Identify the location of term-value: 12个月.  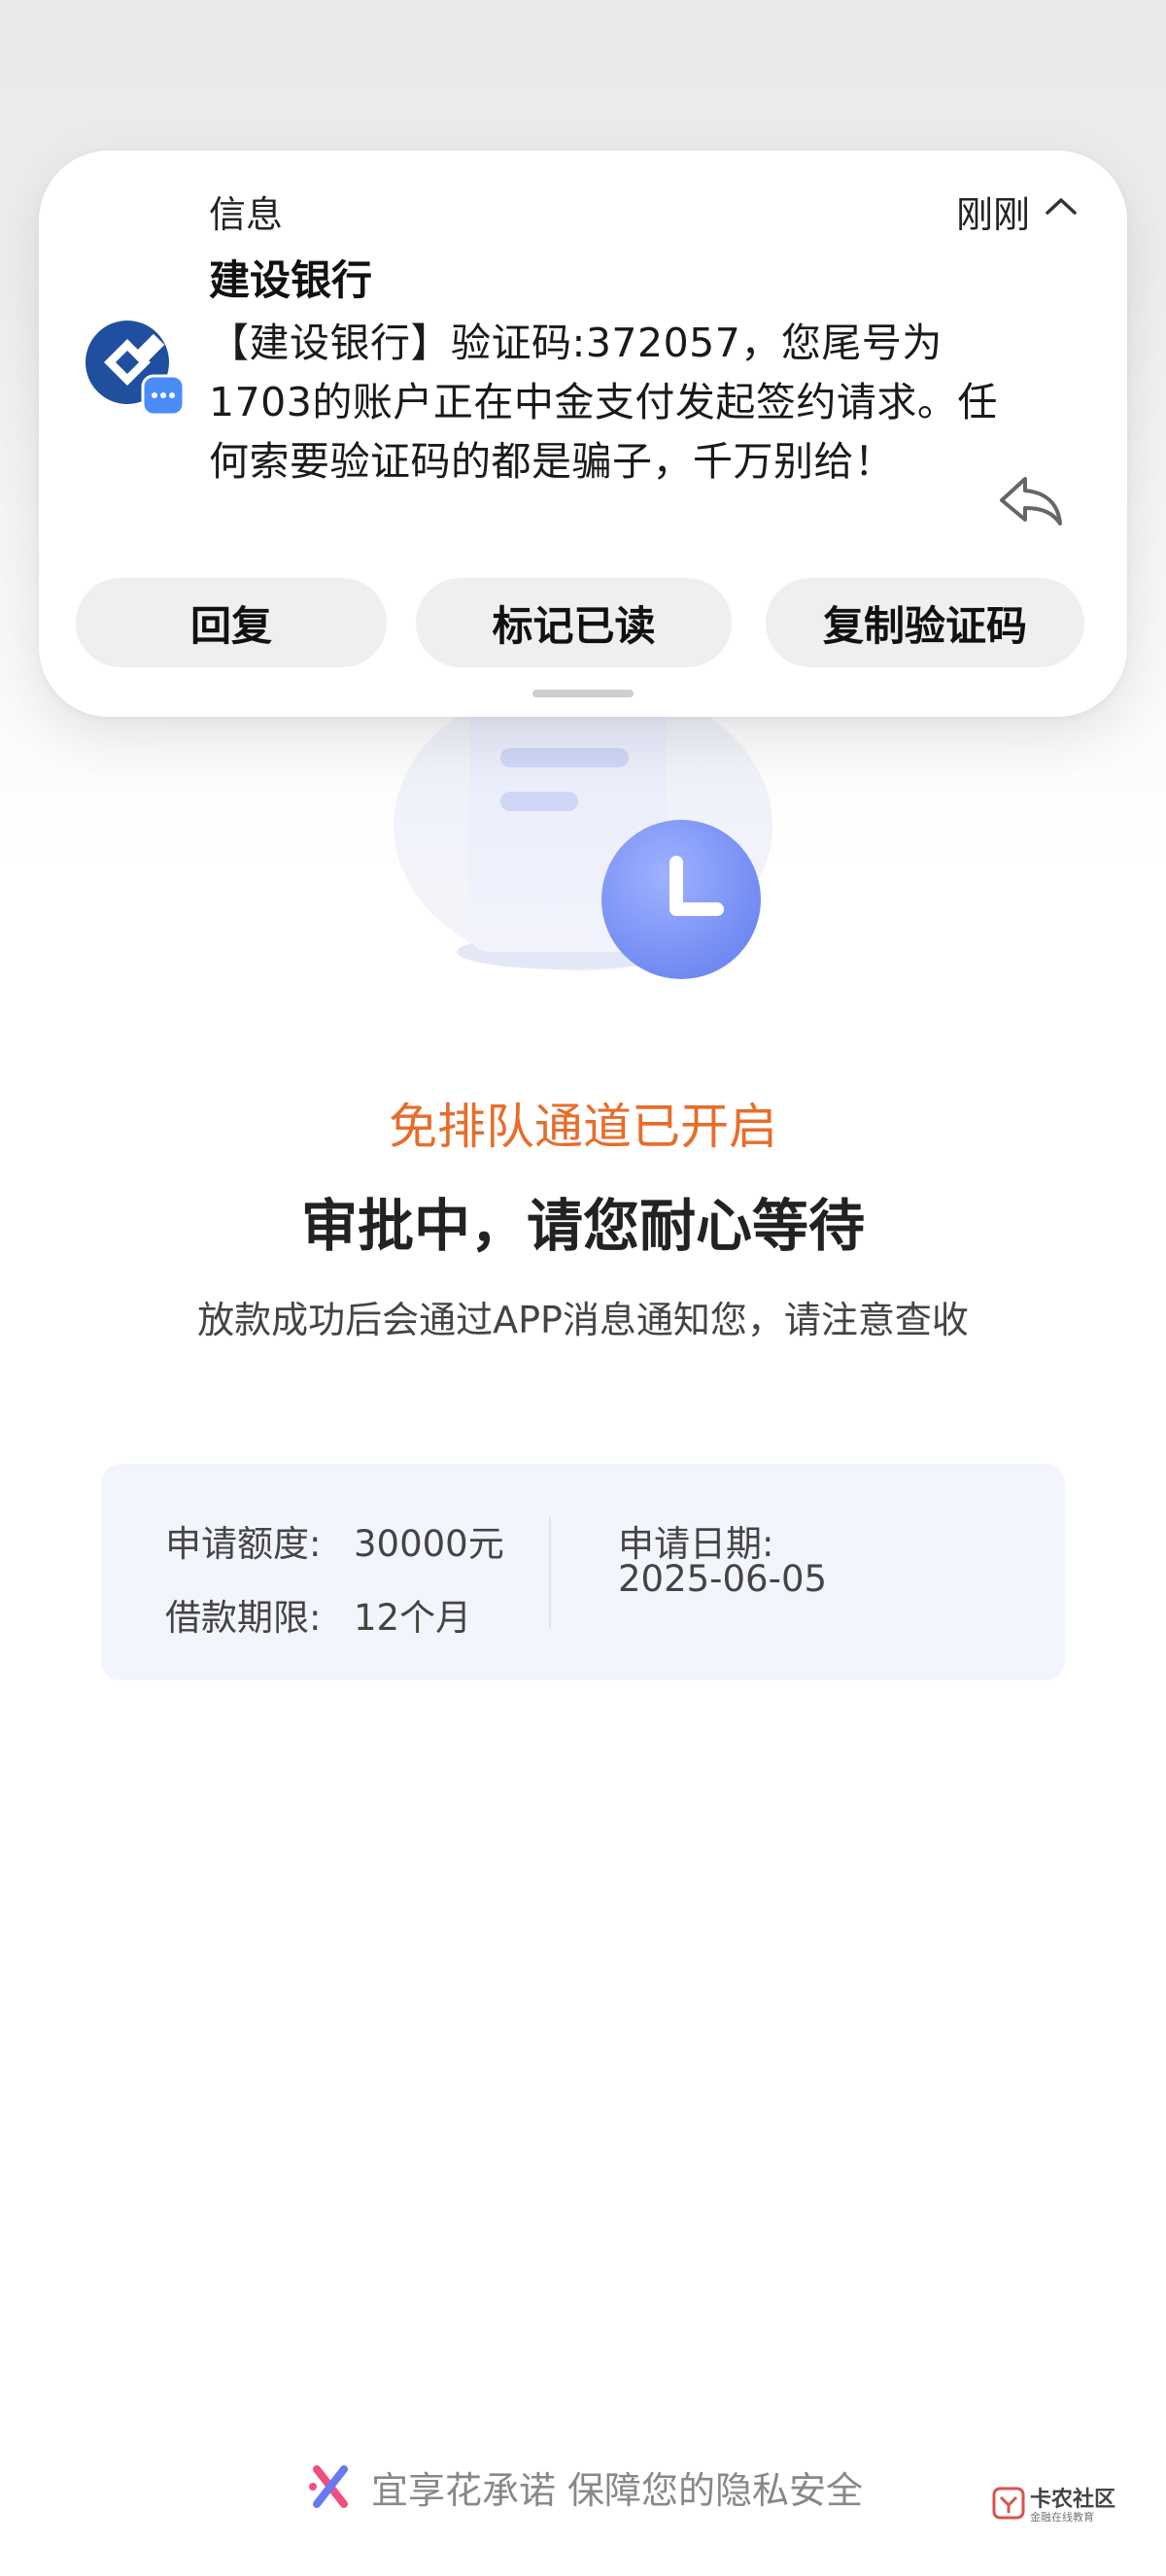
(413, 1618).